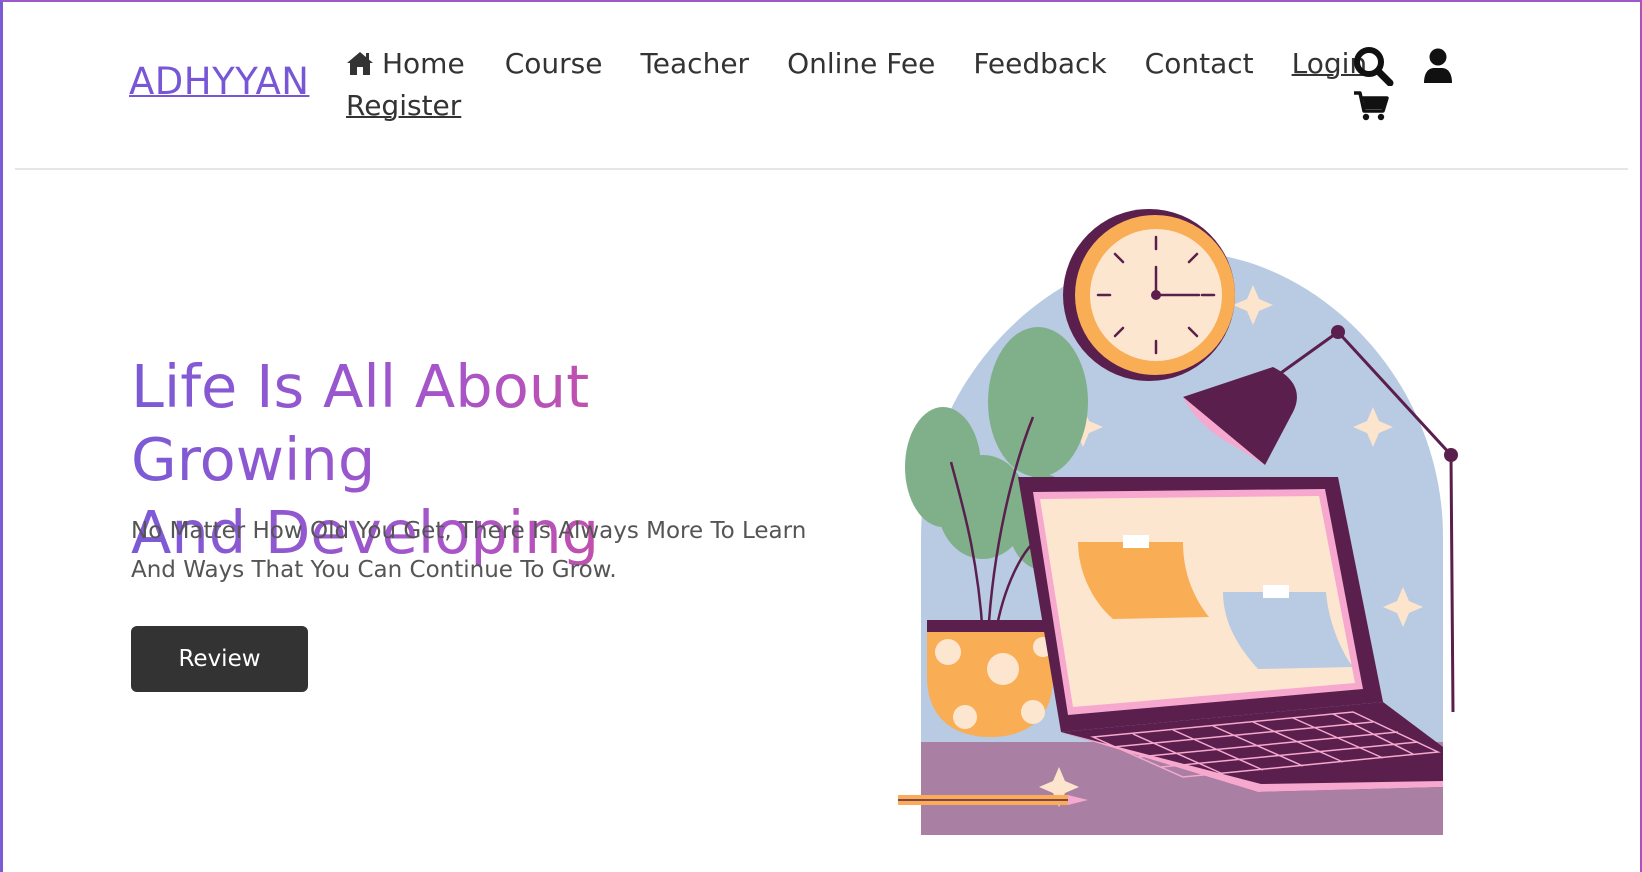 Image resolution: width=1642 pixels, height=872 pixels. I want to click on nav-register: Register, so click(403, 105).